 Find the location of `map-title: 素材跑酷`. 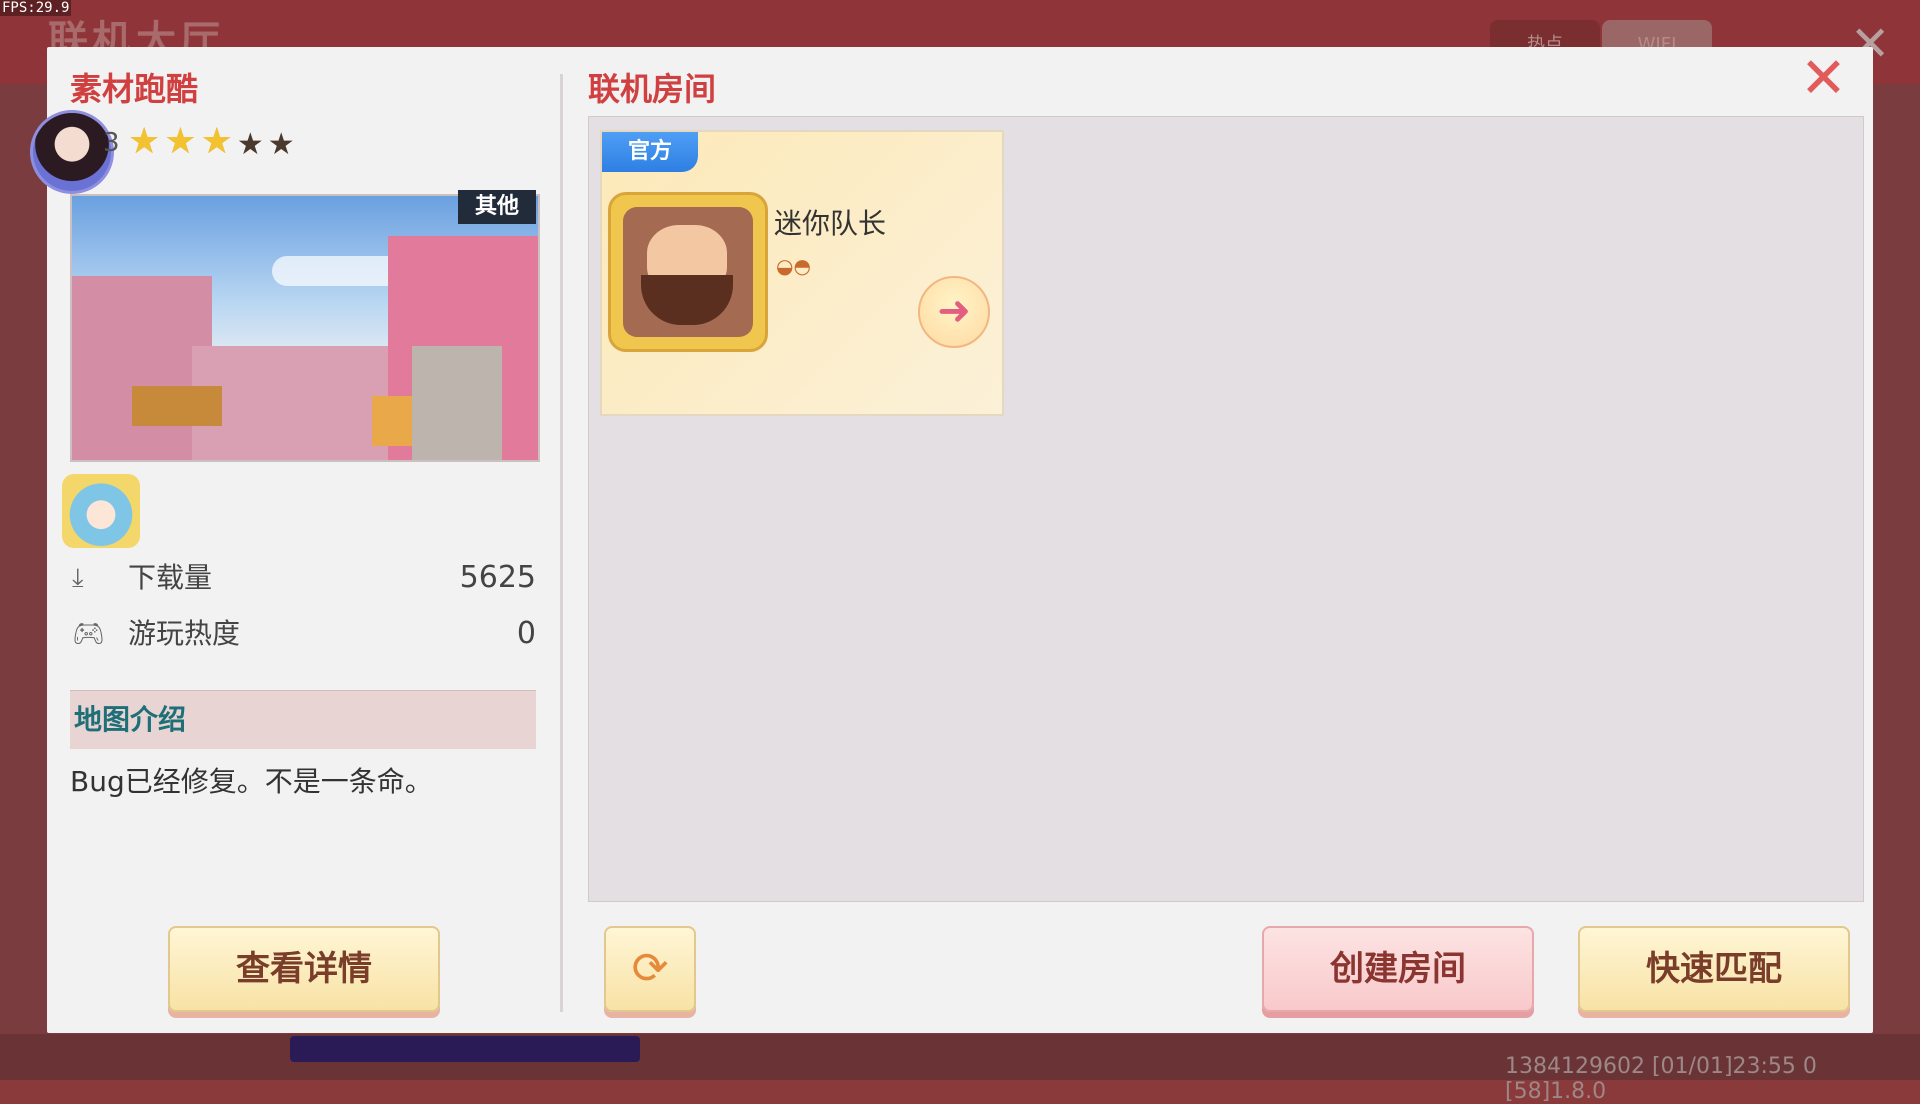

map-title: 素材跑酷 is located at coordinates (134, 89).